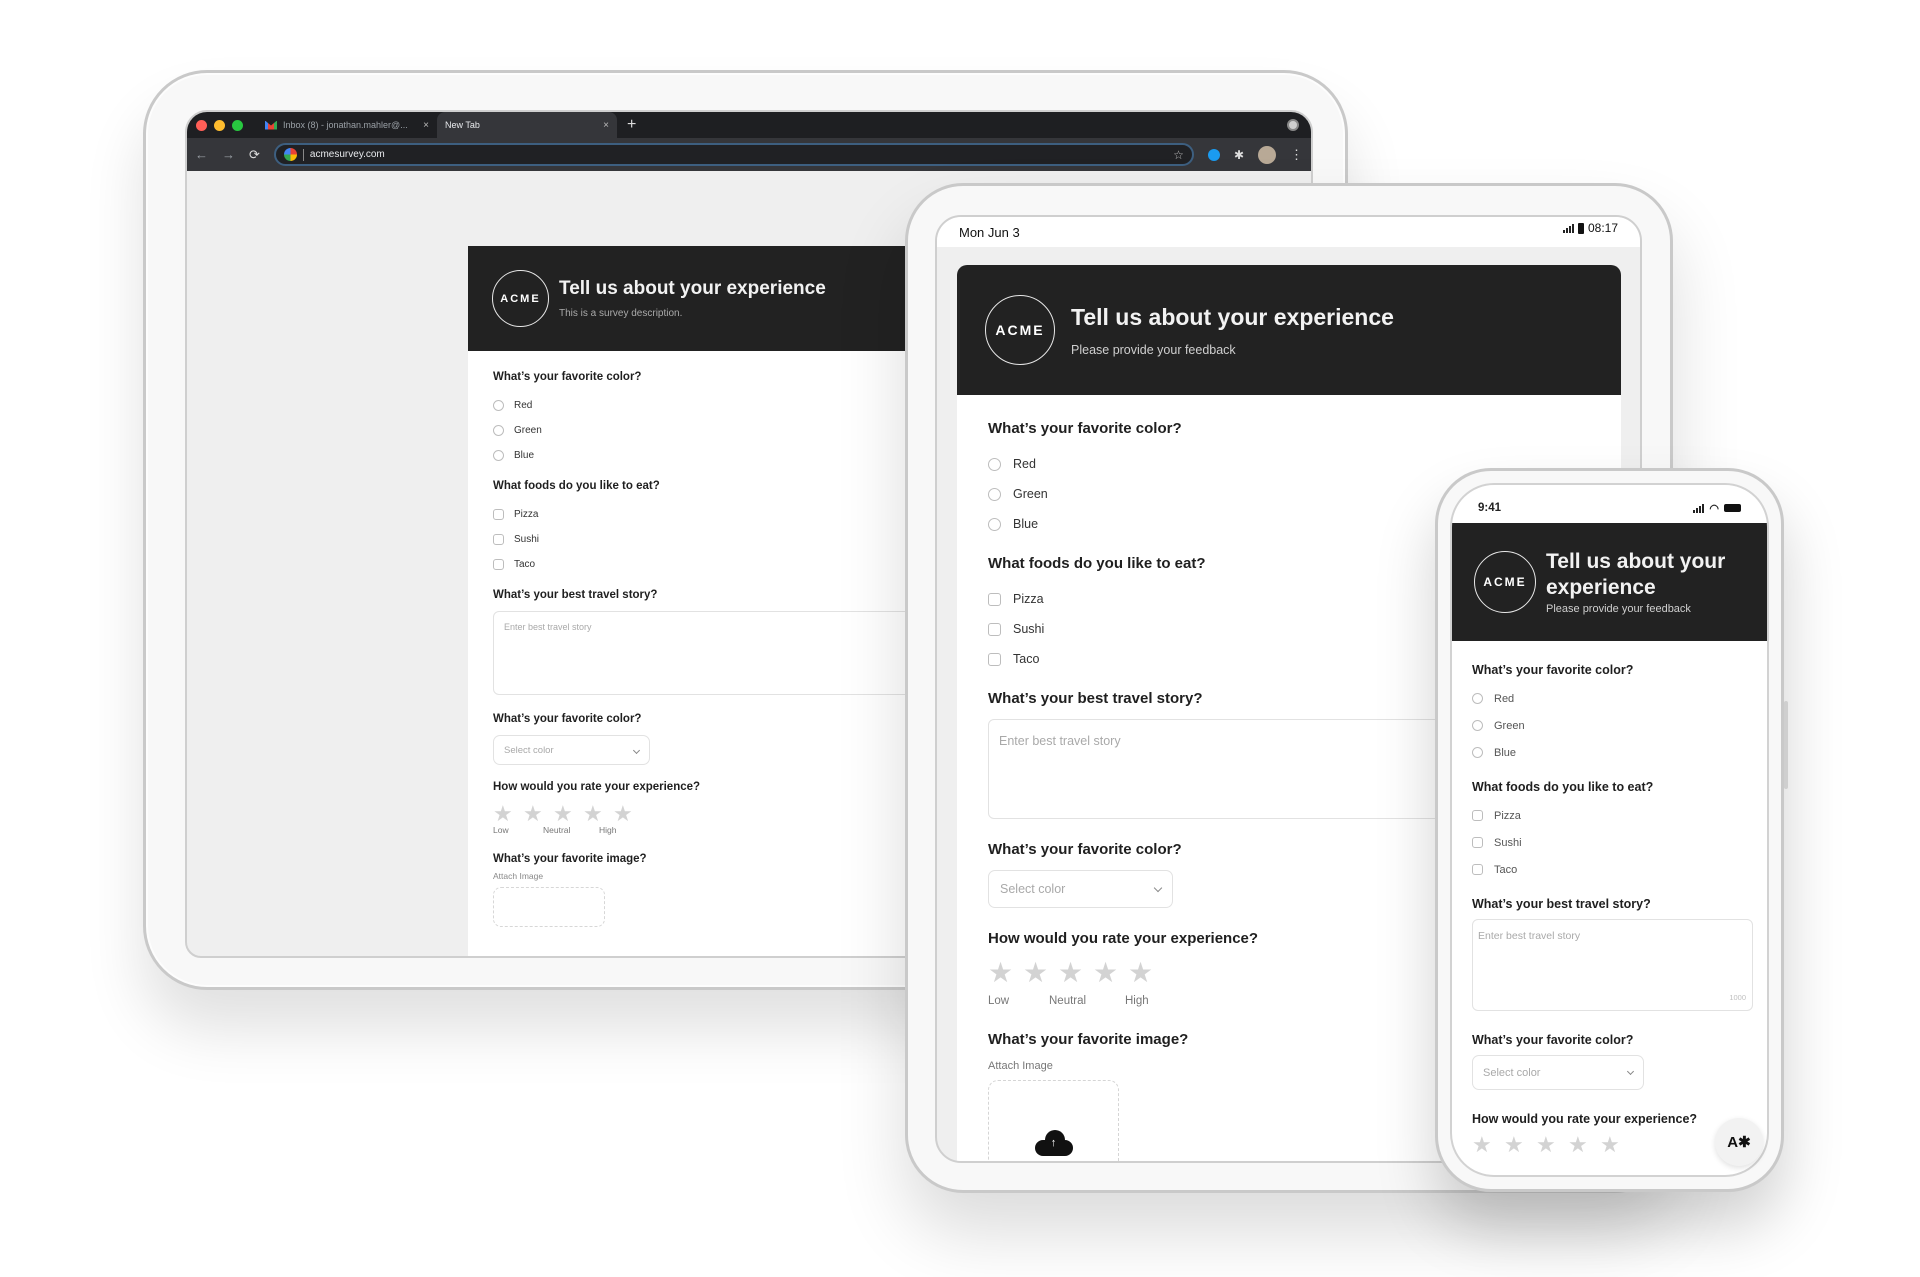 This screenshot has width=1920, height=1277. Describe the element at coordinates (1178, 155) in the screenshot. I see `bookmark-star-icon: ☆` at that location.